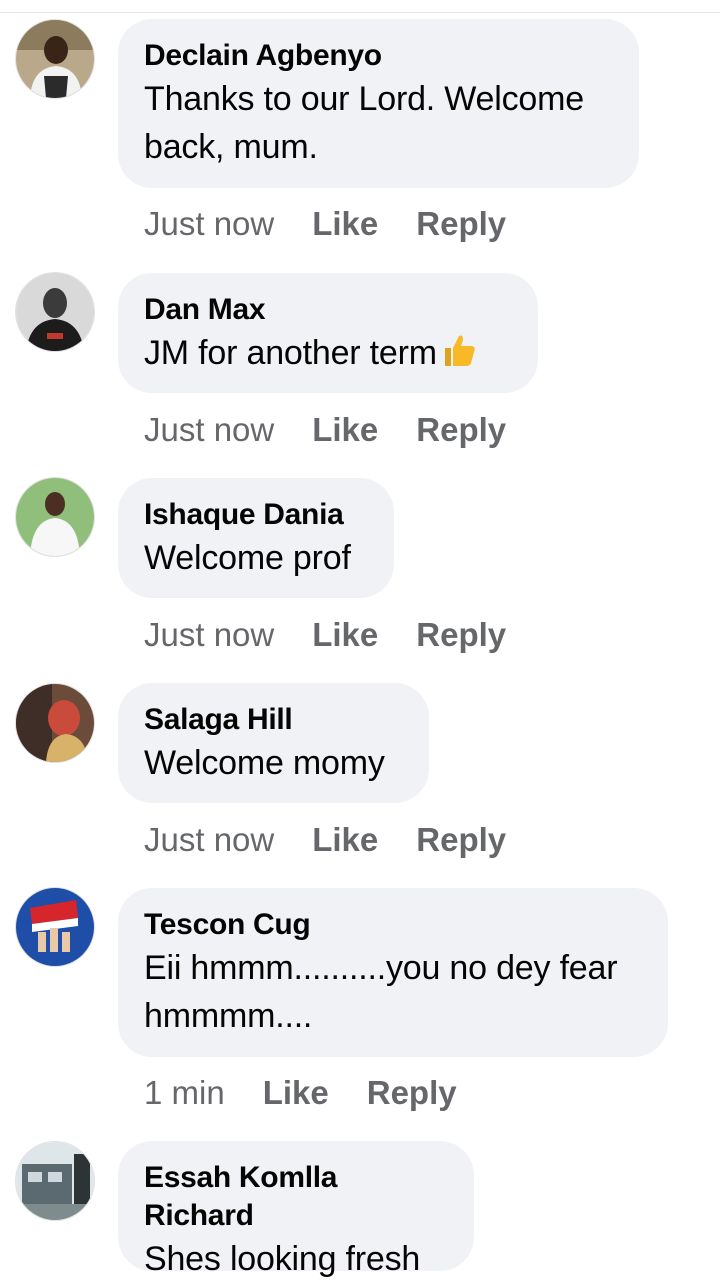 This screenshot has width=720, height=1283. I want to click on comment-text: back, mum., so click(231, 147).